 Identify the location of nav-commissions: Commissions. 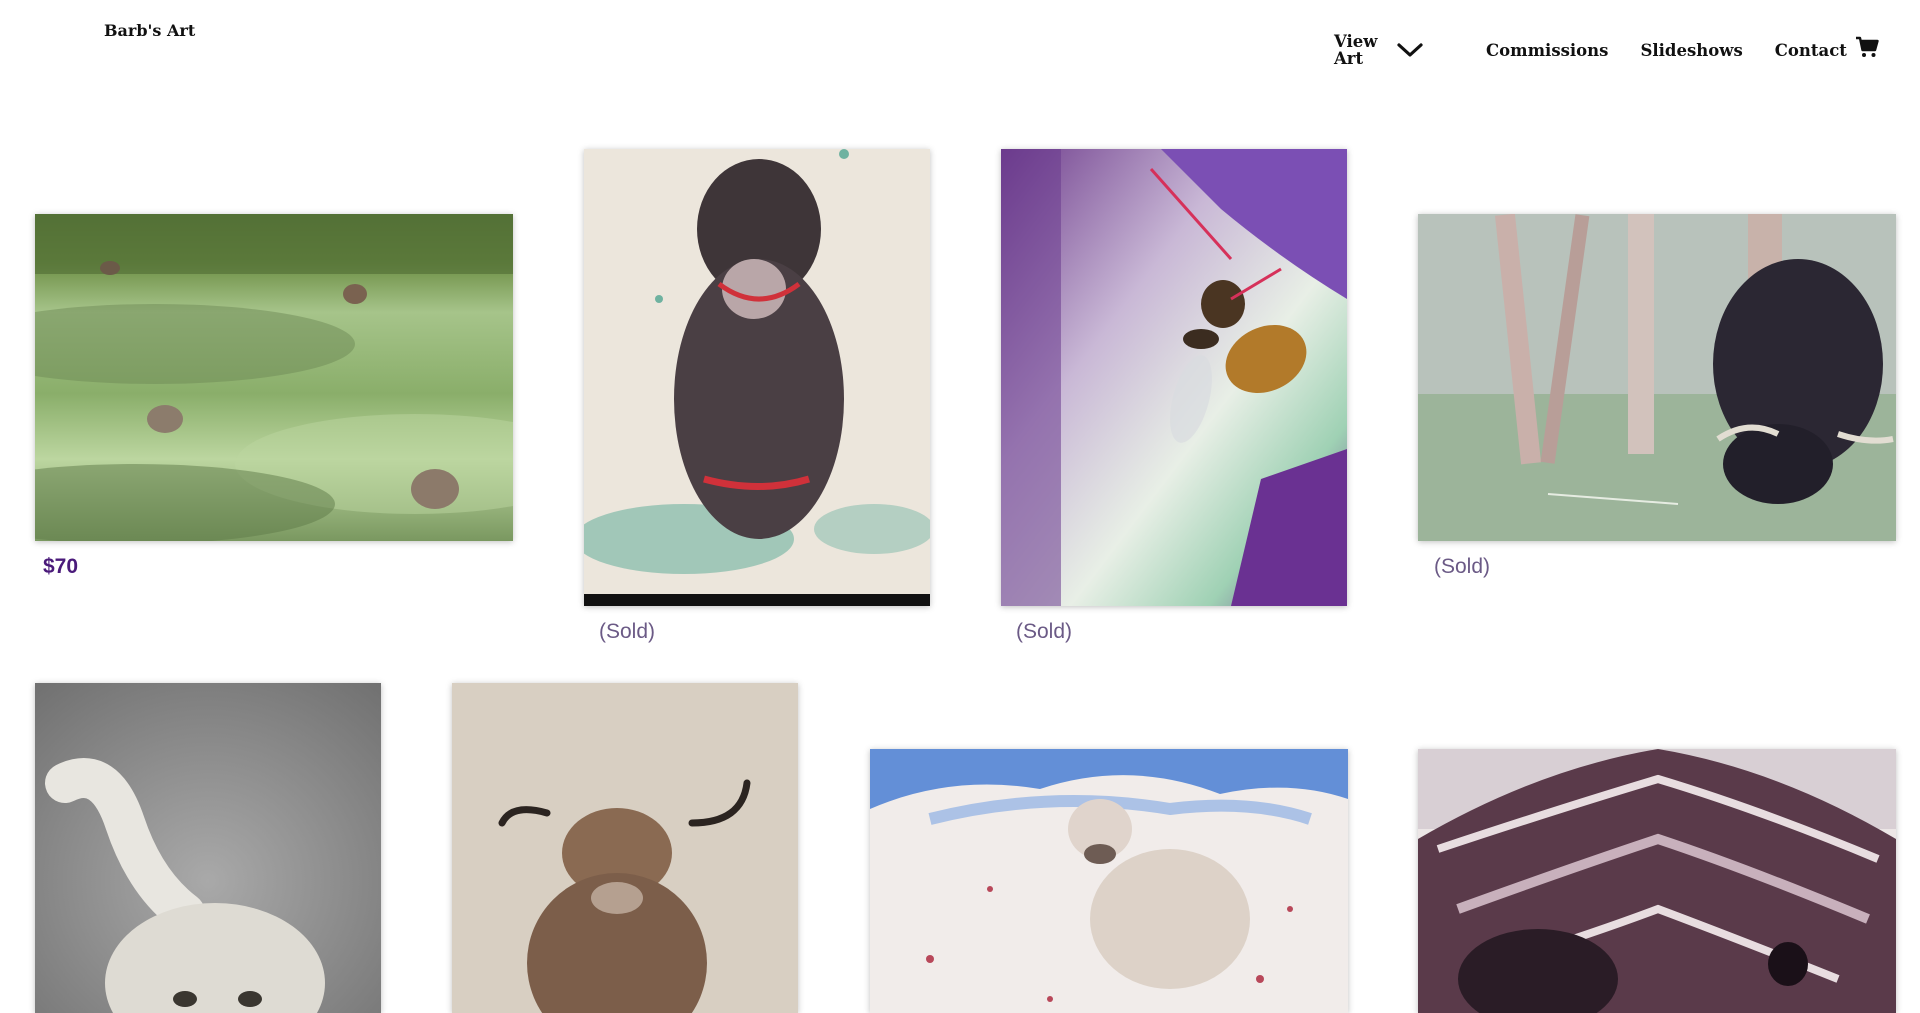
(1547, 50).